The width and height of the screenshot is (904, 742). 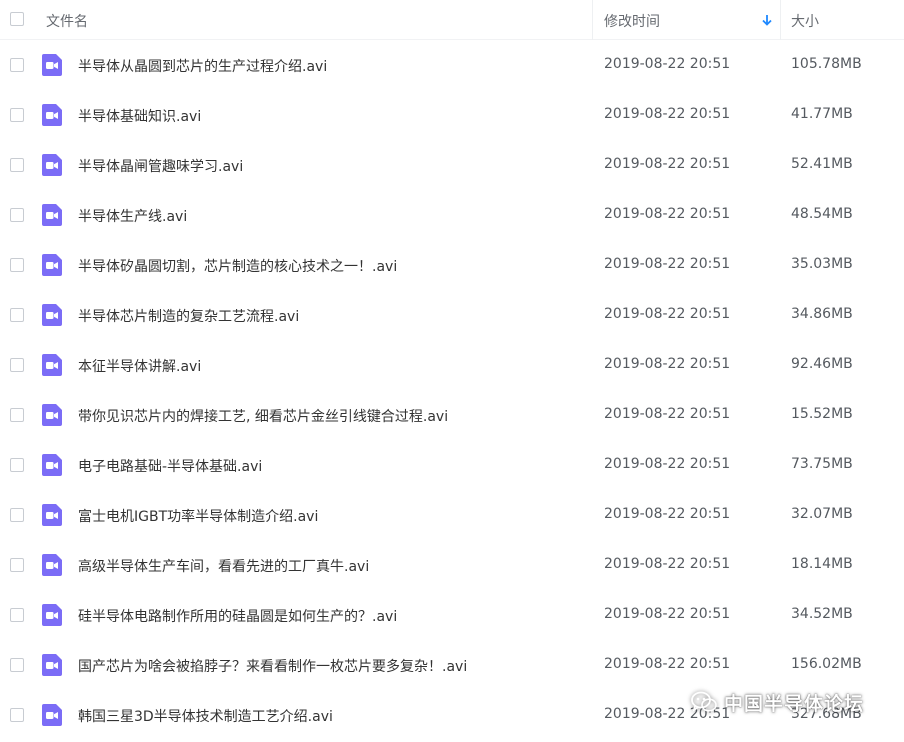 What do you see at coordinates (139, 116) in the screenshot?
I see `file-name: 半导体基础知识.avi` at bounding box center [139, 116].